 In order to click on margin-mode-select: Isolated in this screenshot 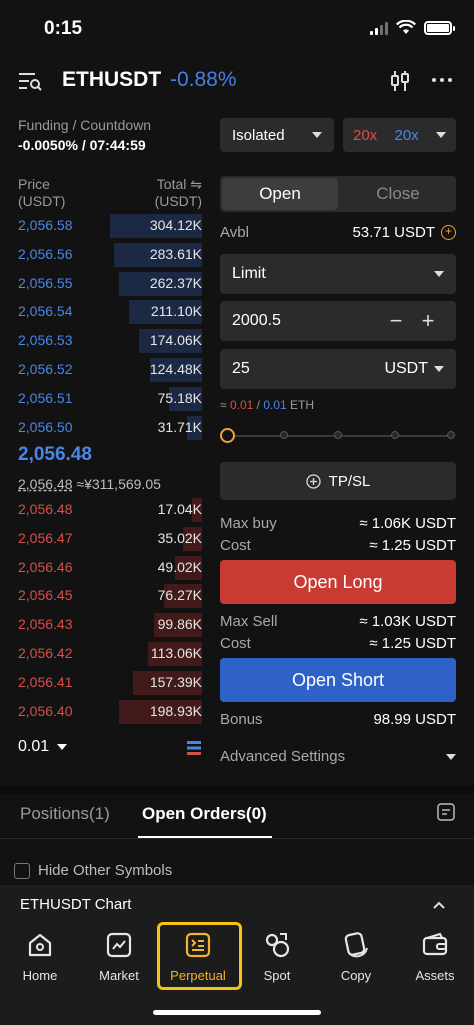, I will do `click(277, 135)`.